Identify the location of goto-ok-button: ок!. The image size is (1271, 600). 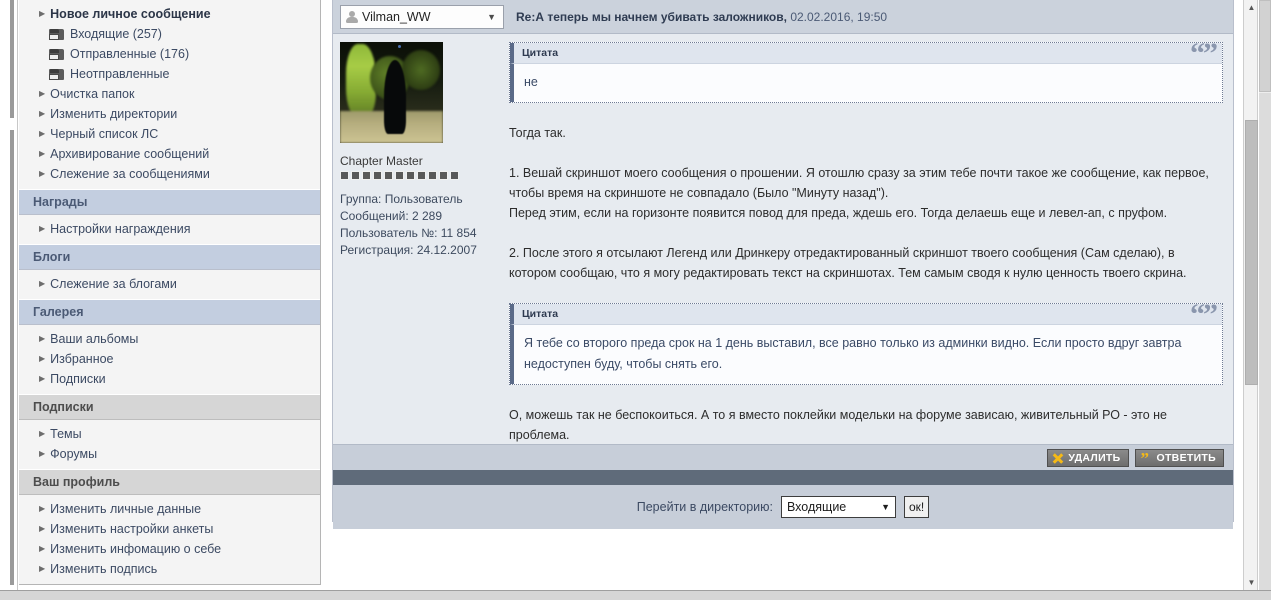
(916, 507).